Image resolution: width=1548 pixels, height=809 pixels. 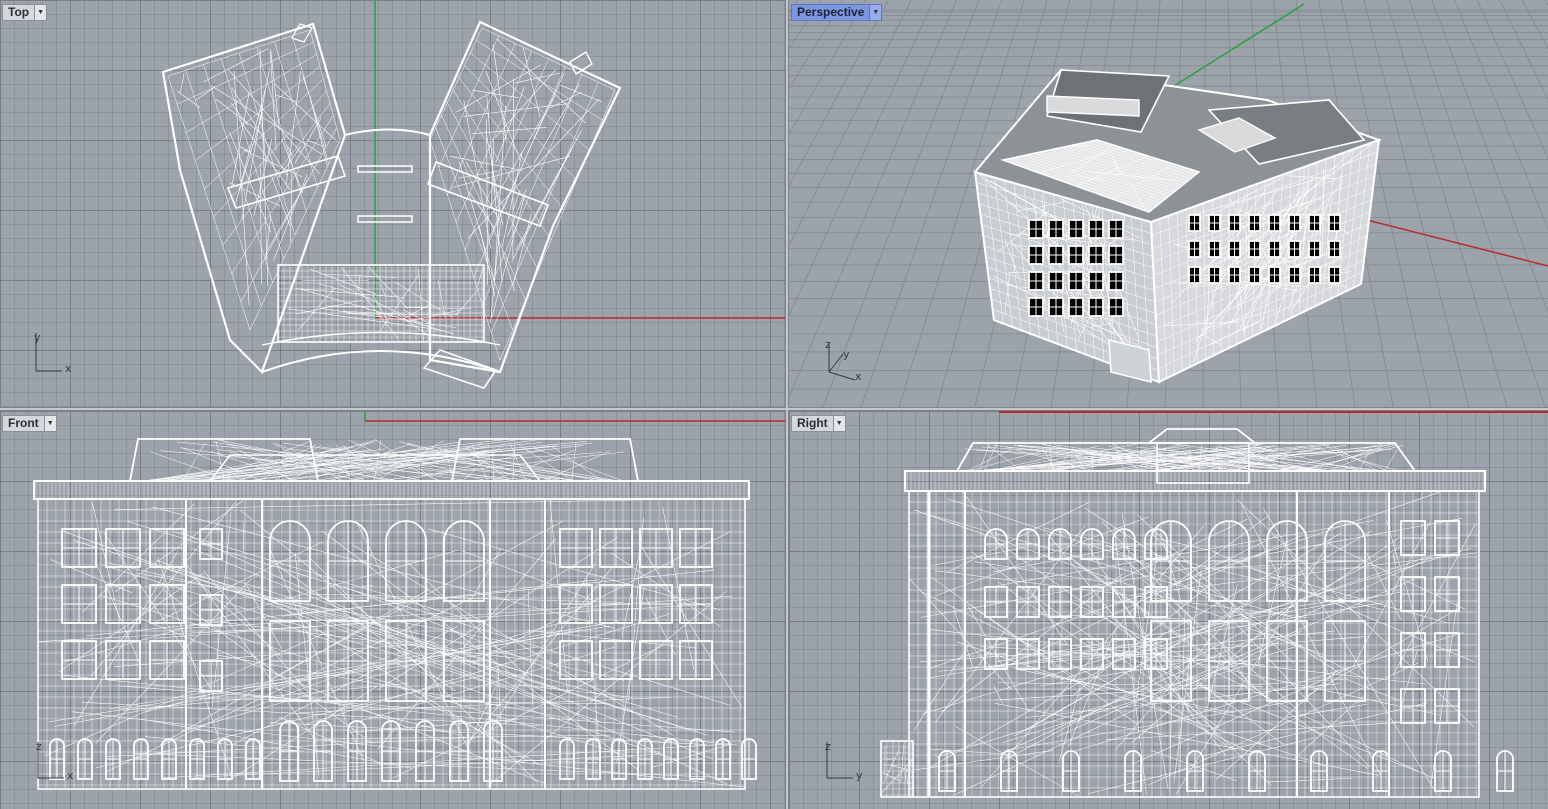 I want to click on building-wireframe-perspective, so click(x=1177, y=226).